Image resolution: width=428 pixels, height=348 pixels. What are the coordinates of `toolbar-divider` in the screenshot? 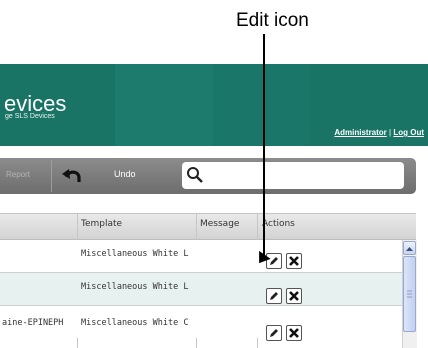 It's located at (51, 176).